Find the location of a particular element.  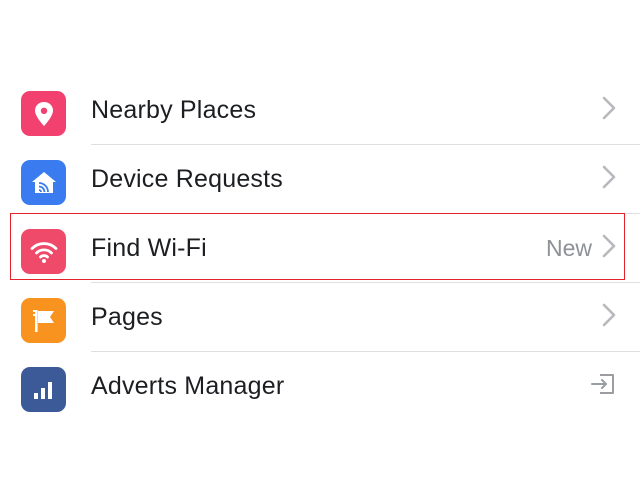

menu-item-device-requests: Device Requests is located at coordinates (320, 179).